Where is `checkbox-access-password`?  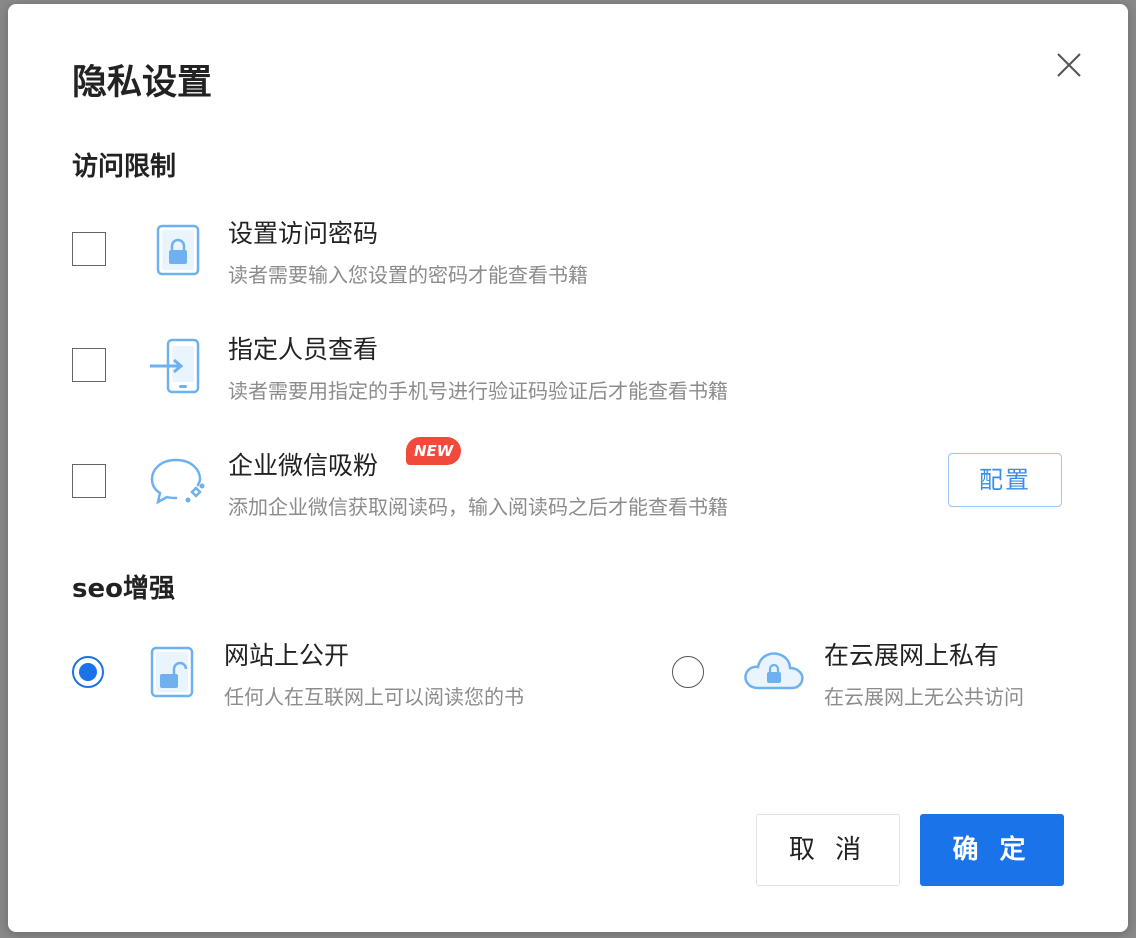
checkbox-access-password is located at coordinates (89, 249).